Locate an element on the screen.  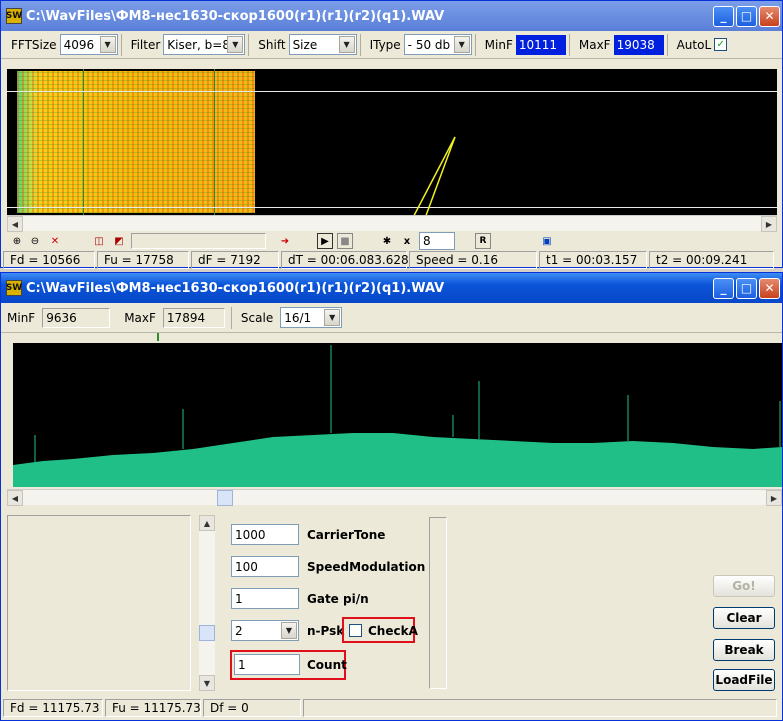
gate-input: 1 is located at coordinates (265, 598).